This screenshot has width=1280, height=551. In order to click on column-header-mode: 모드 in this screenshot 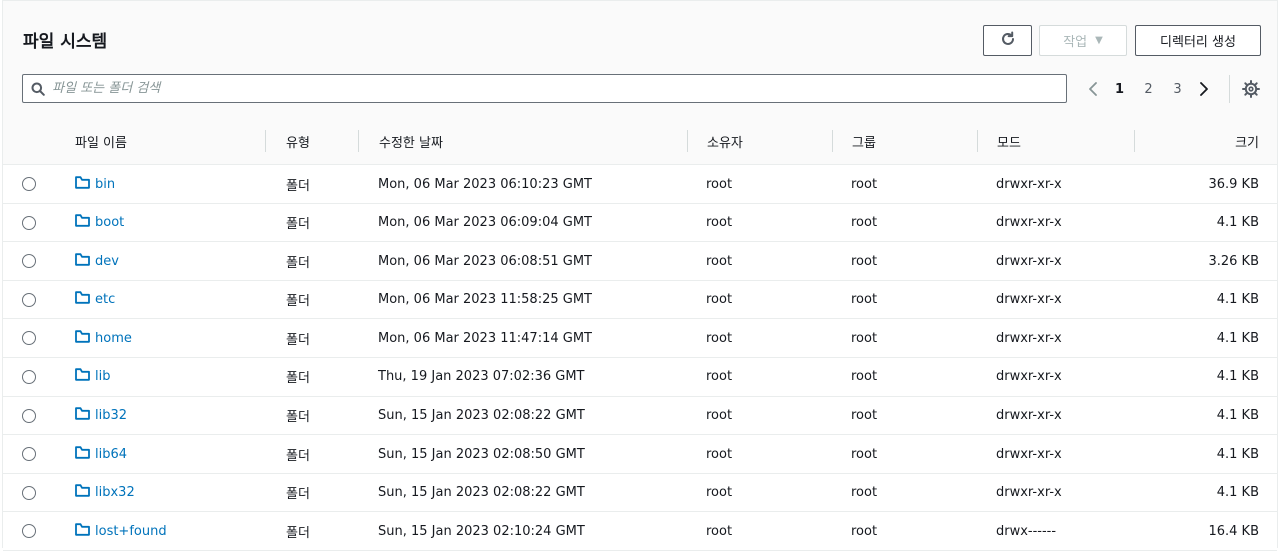, I will do `click(1009, 141)`.